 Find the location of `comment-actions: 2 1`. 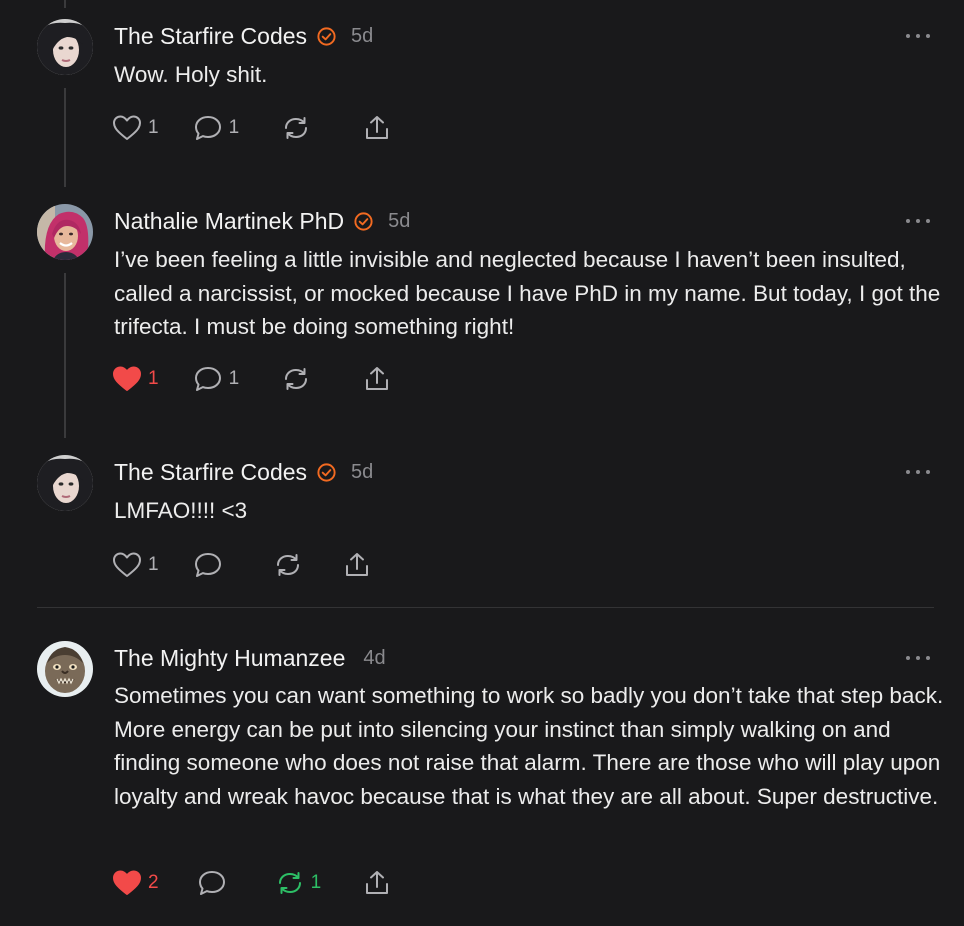

comment-actions: 2 1 is located at coordinates (251, 883).